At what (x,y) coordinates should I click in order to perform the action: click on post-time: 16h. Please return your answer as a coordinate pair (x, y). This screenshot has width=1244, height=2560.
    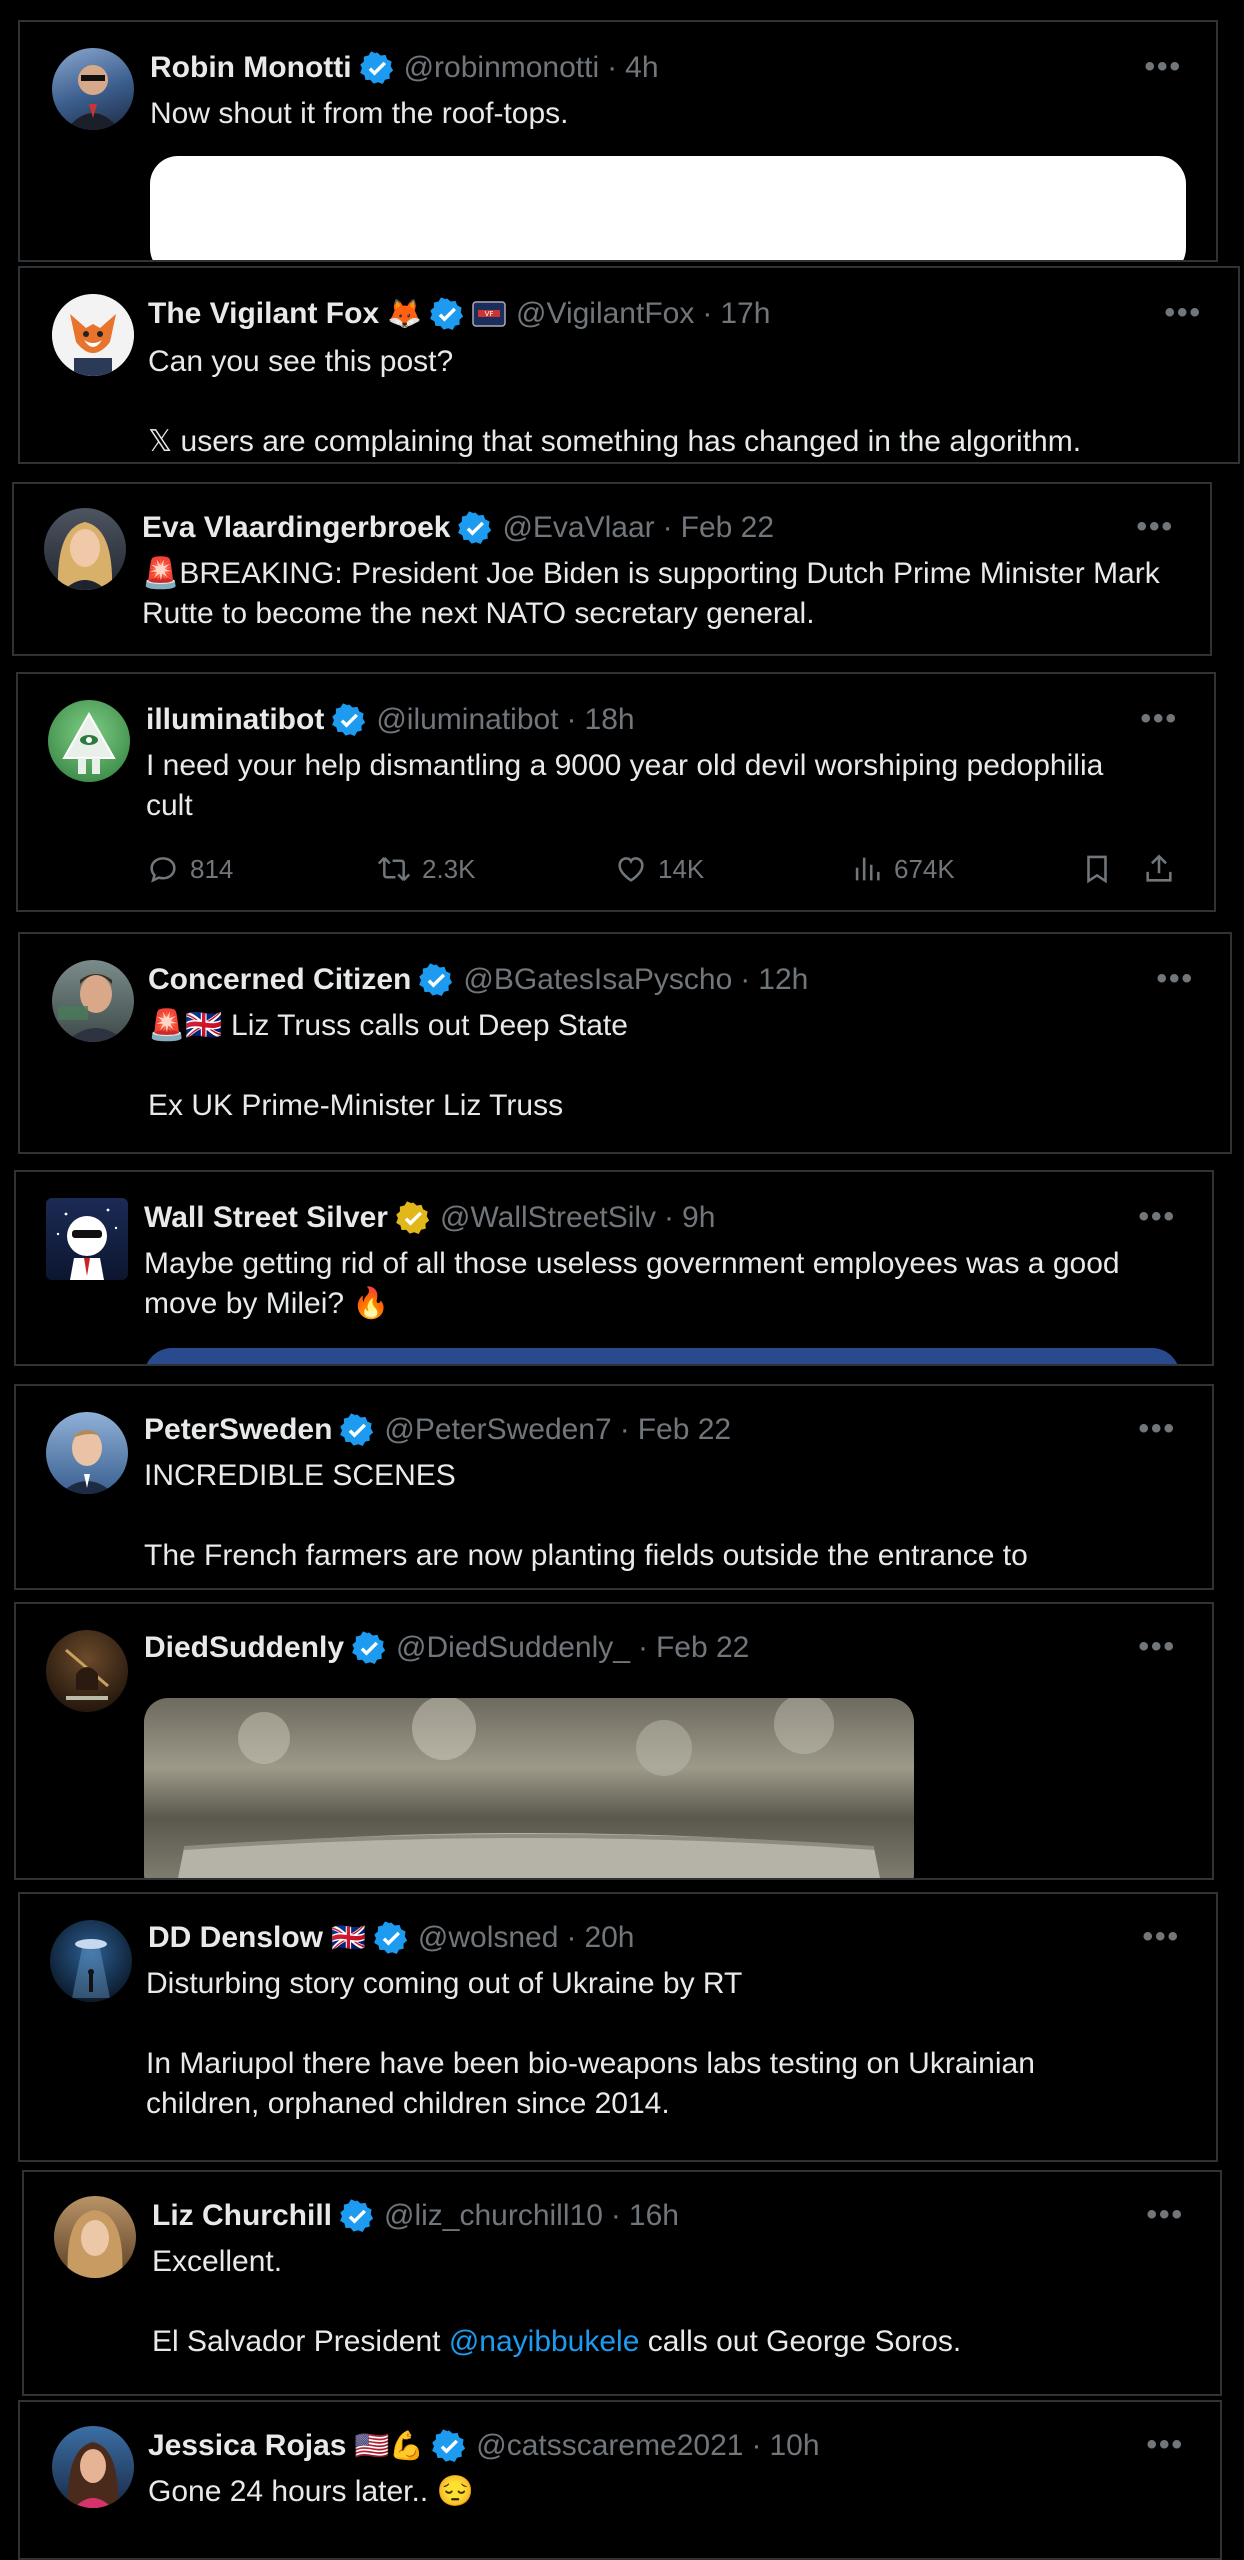
    Looking at the image, I should click on (654, 2216).